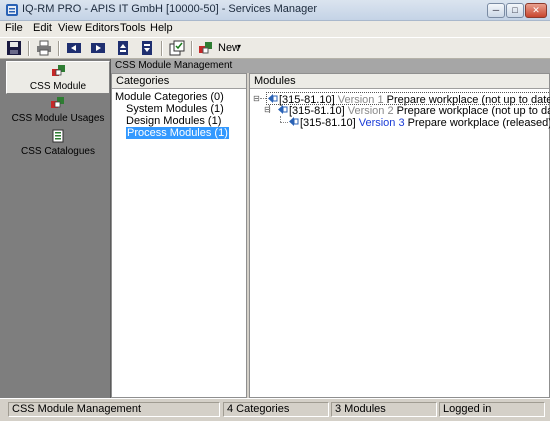 Image resolution: width=550 pixels, height=421 pixels. I want to click on status-view: CSS Module Management, so click(114, 409).